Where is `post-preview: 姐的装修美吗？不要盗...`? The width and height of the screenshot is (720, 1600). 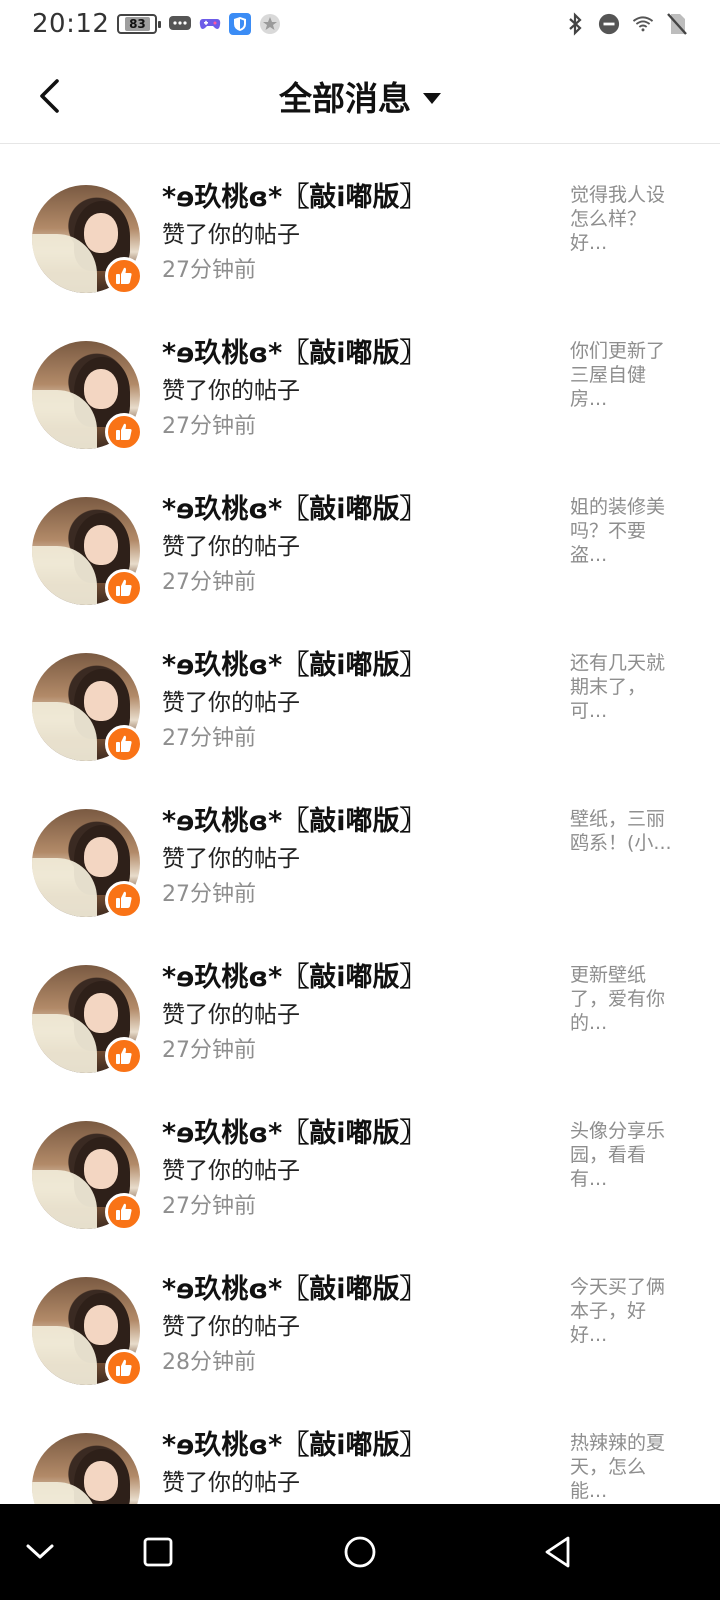 post-preview: 姐的装修美吗？不要盗... is located at coordinates (625, 531).